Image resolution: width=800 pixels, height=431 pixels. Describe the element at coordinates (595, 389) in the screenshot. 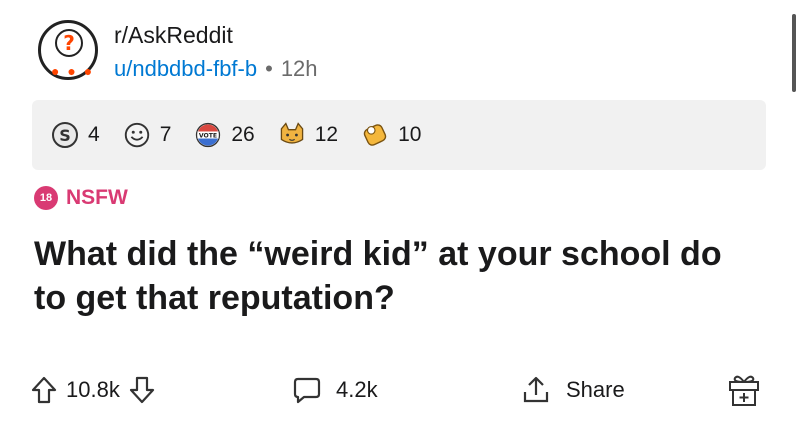

I see `share-label: Share` at that location.